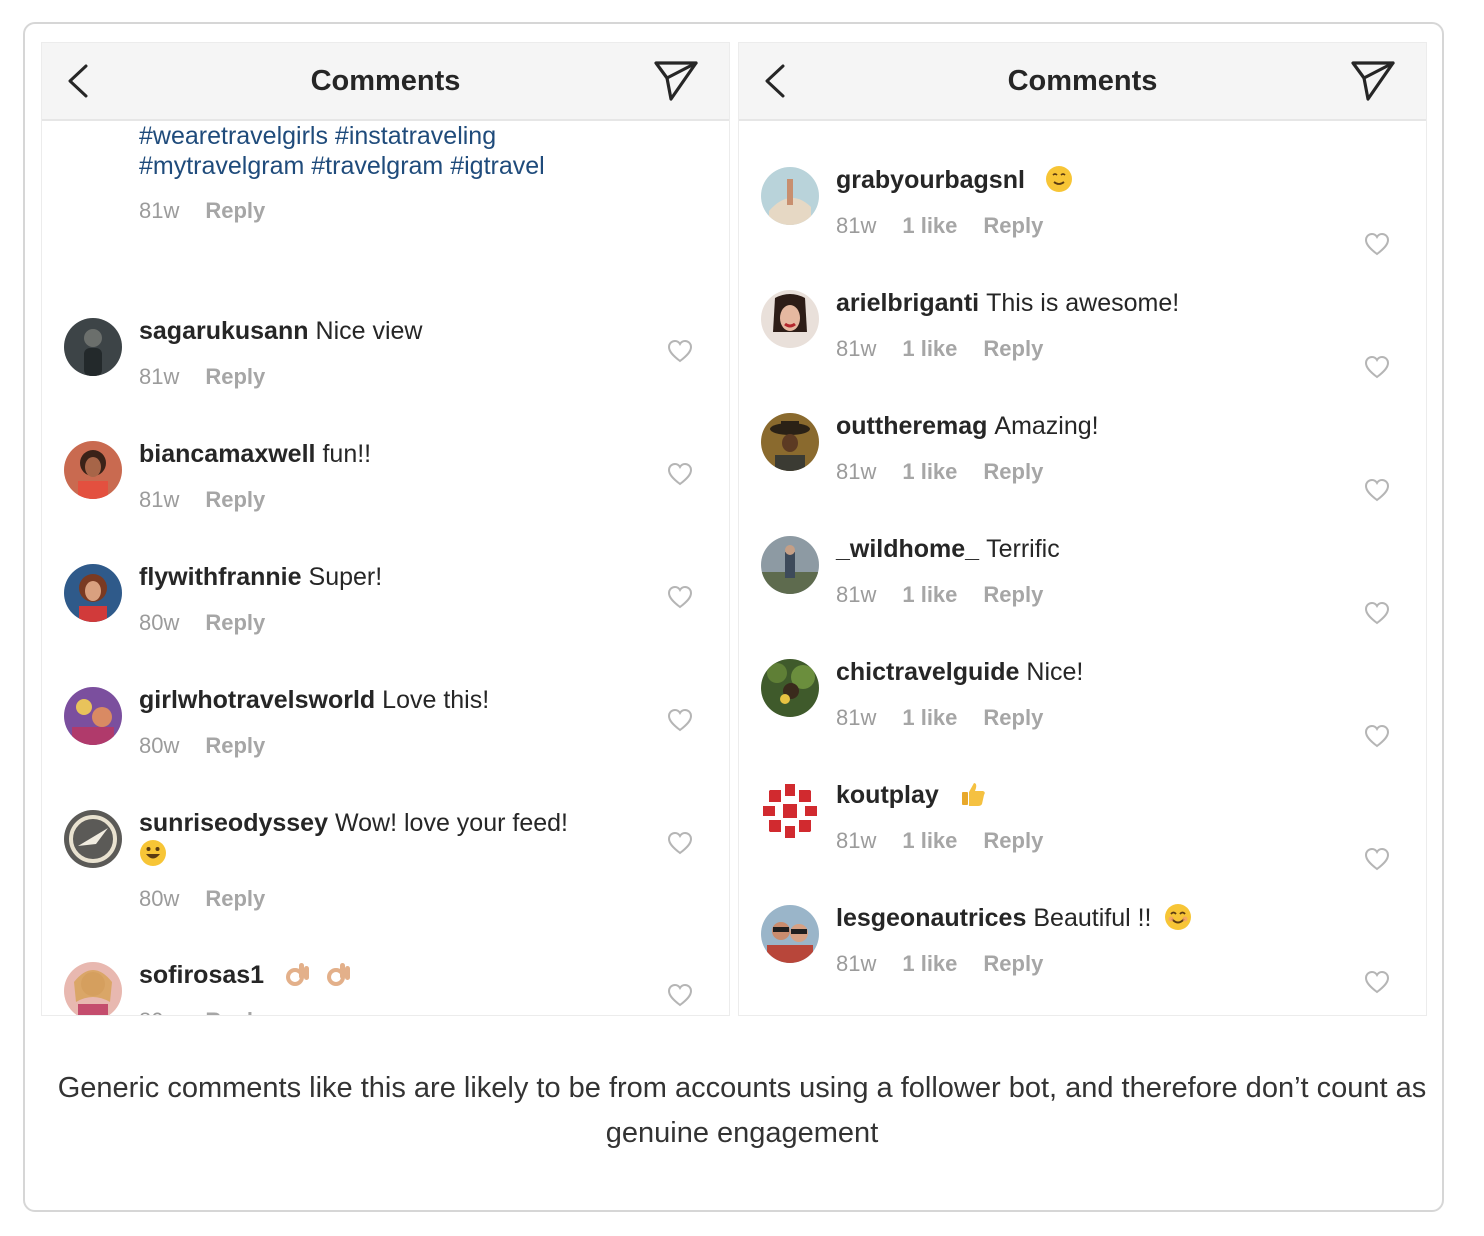  I want to click on comment-username: _wildhome_, so click(907, 549).